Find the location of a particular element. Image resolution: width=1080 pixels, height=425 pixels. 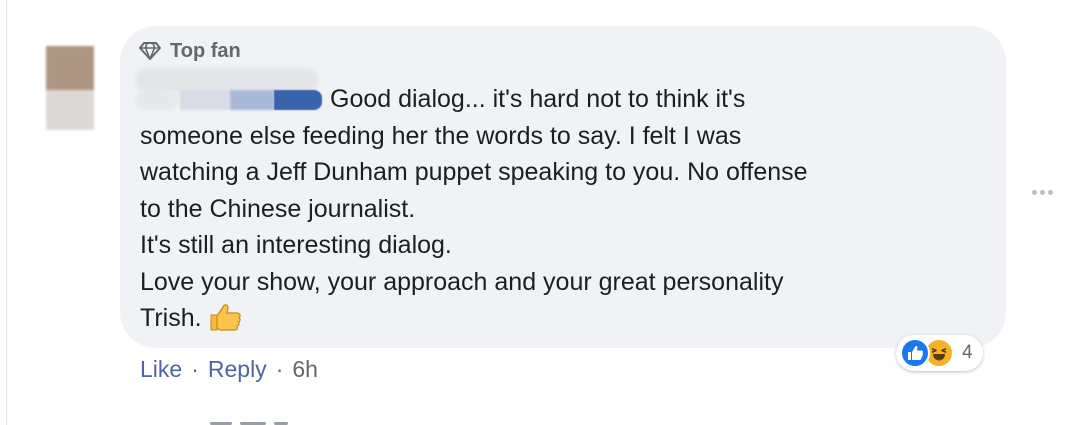

comment-actions: Like · Reply · 6h is located at coordinates (229, 369).